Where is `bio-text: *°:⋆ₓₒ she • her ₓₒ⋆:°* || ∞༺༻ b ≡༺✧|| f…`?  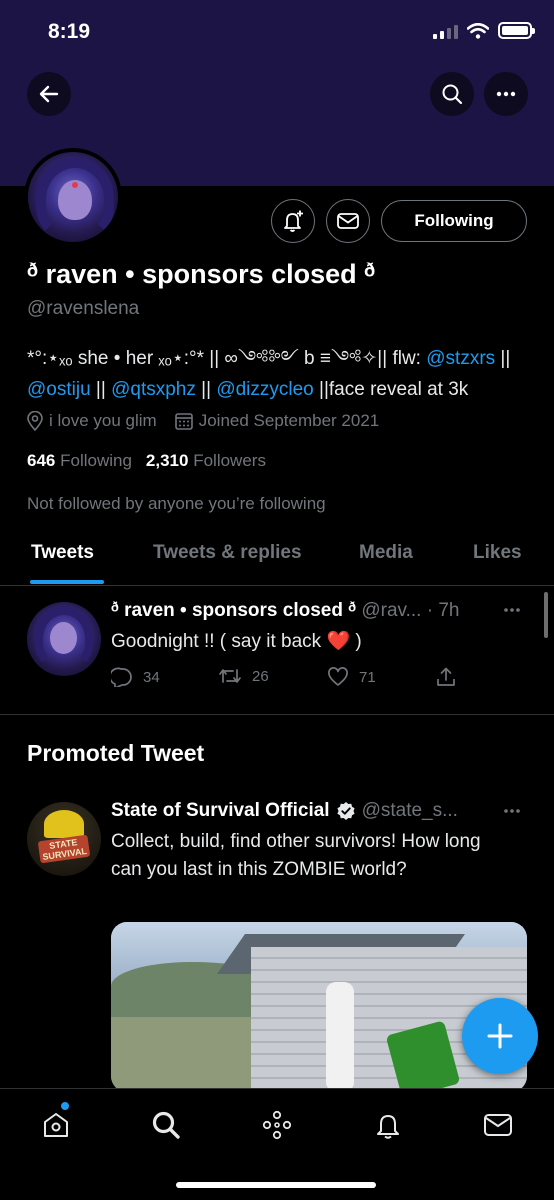 bio-text: *°:⋆ₓₒ she • her ₓₒ⋆:°* || ∞༺༻ b ≡༺✧|| f… is located at coordinates (227, 358).